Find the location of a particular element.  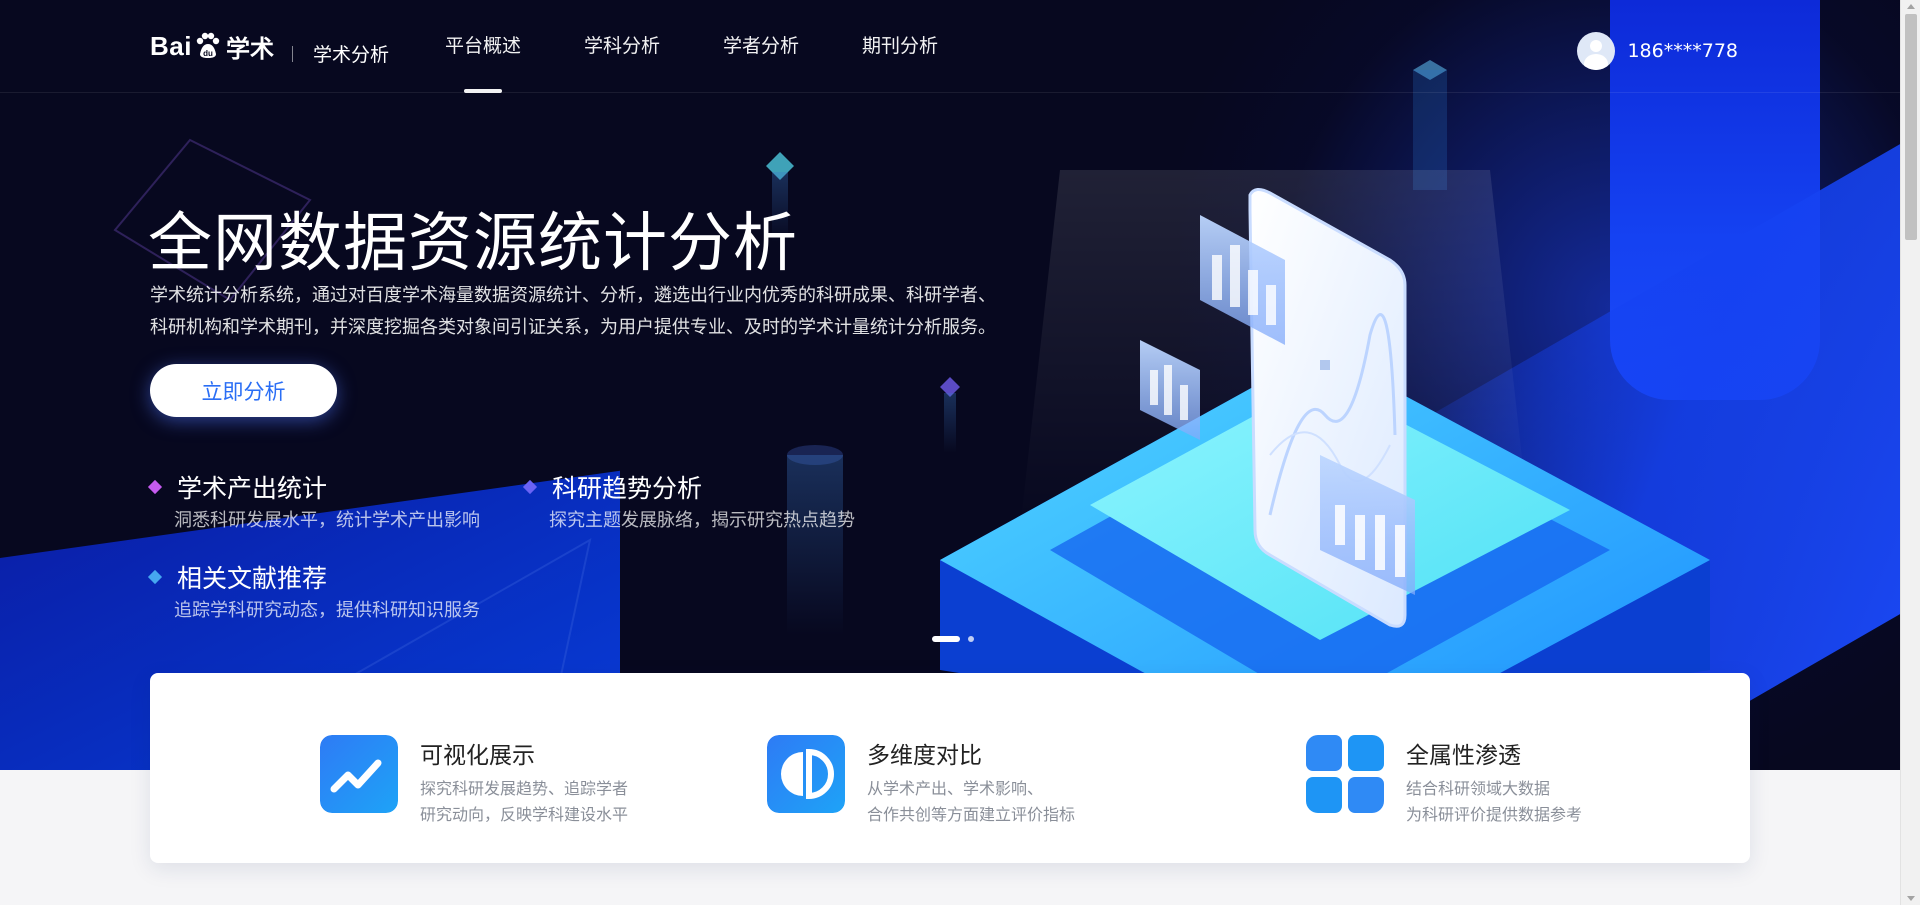

nav-item-journal: 期刊分析 is located at coordinates (900, 46).